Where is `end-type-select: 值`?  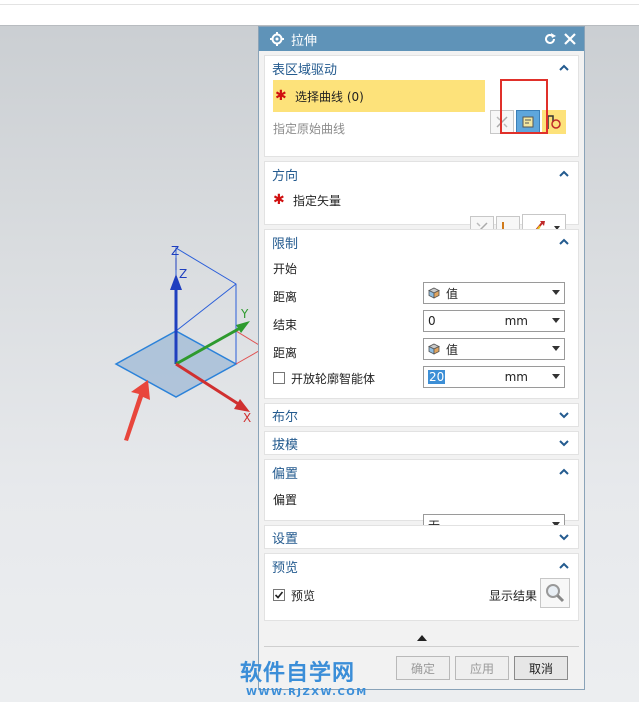
end-type-select: 值 is located at coordinates (494, 349).